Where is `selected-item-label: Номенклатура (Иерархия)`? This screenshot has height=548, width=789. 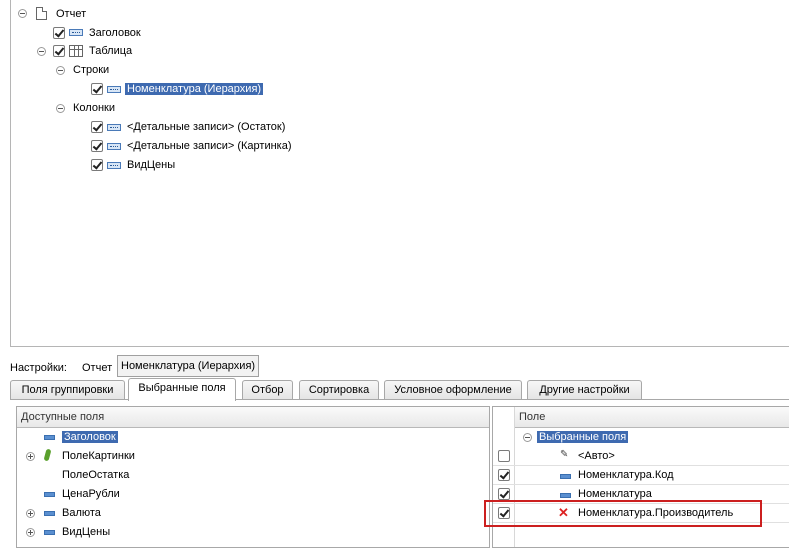
selected-item-label: Номенклатура (Иерархия) is located at coordinates (194, 89).